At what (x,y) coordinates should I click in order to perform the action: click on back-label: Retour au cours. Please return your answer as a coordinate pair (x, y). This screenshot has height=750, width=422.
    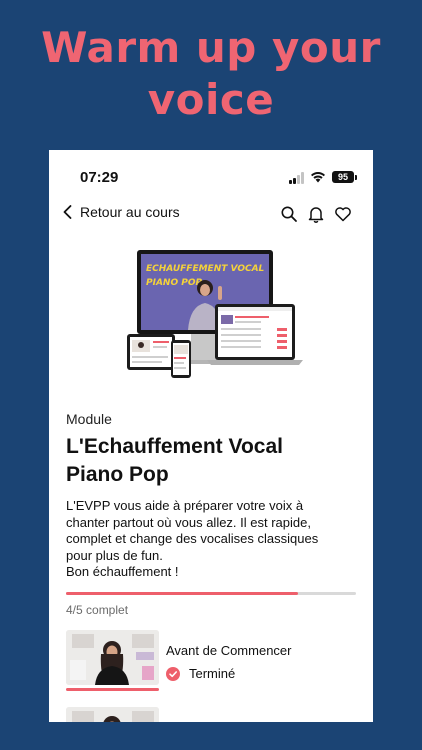
    Looking at the image, I should click on (130, 212).